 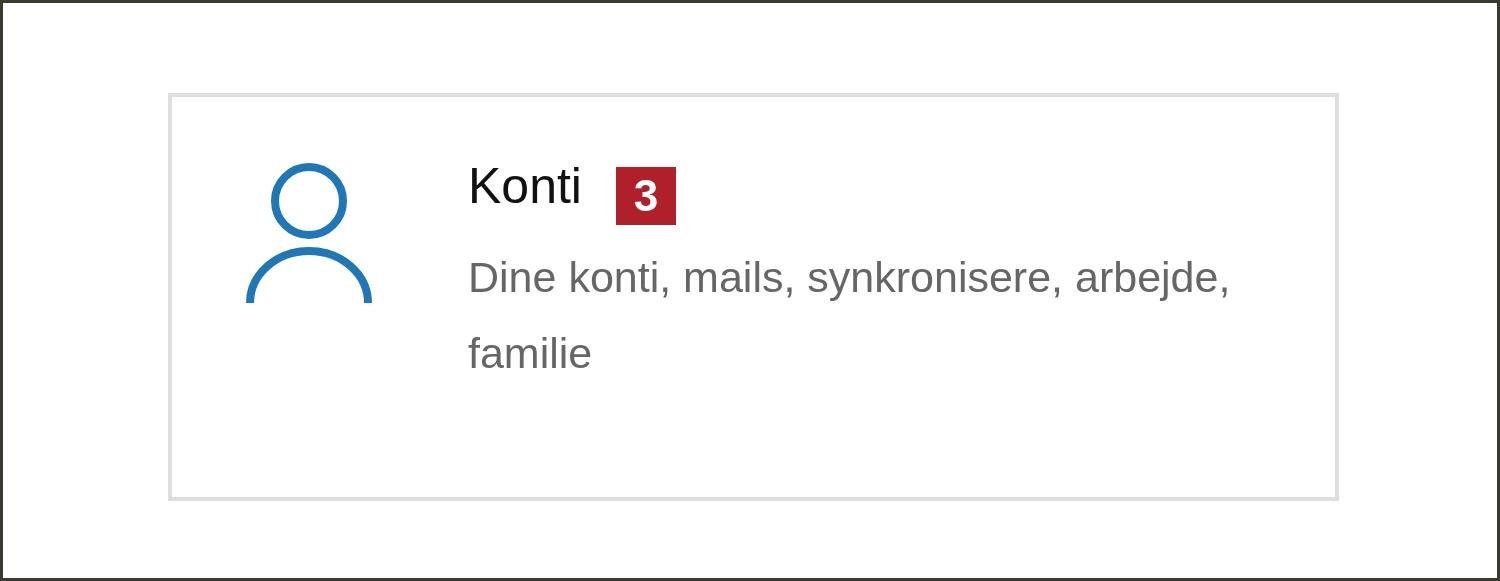 I want to click on person-icon, so click(x=309, y=234).